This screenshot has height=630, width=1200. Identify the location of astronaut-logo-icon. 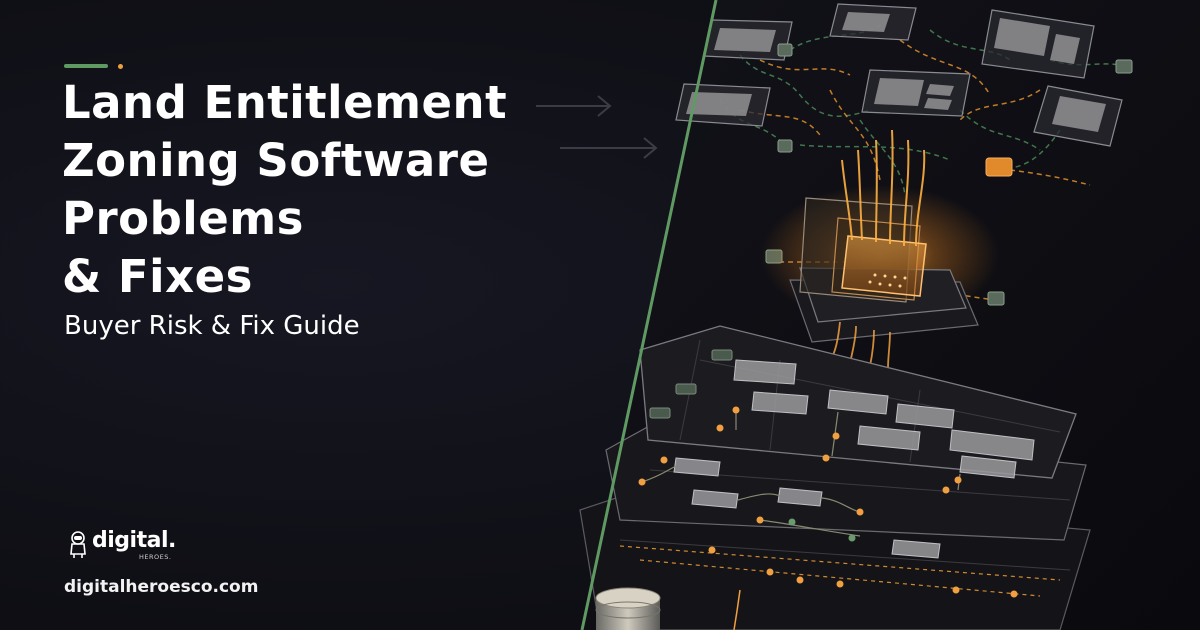
(78, 544).